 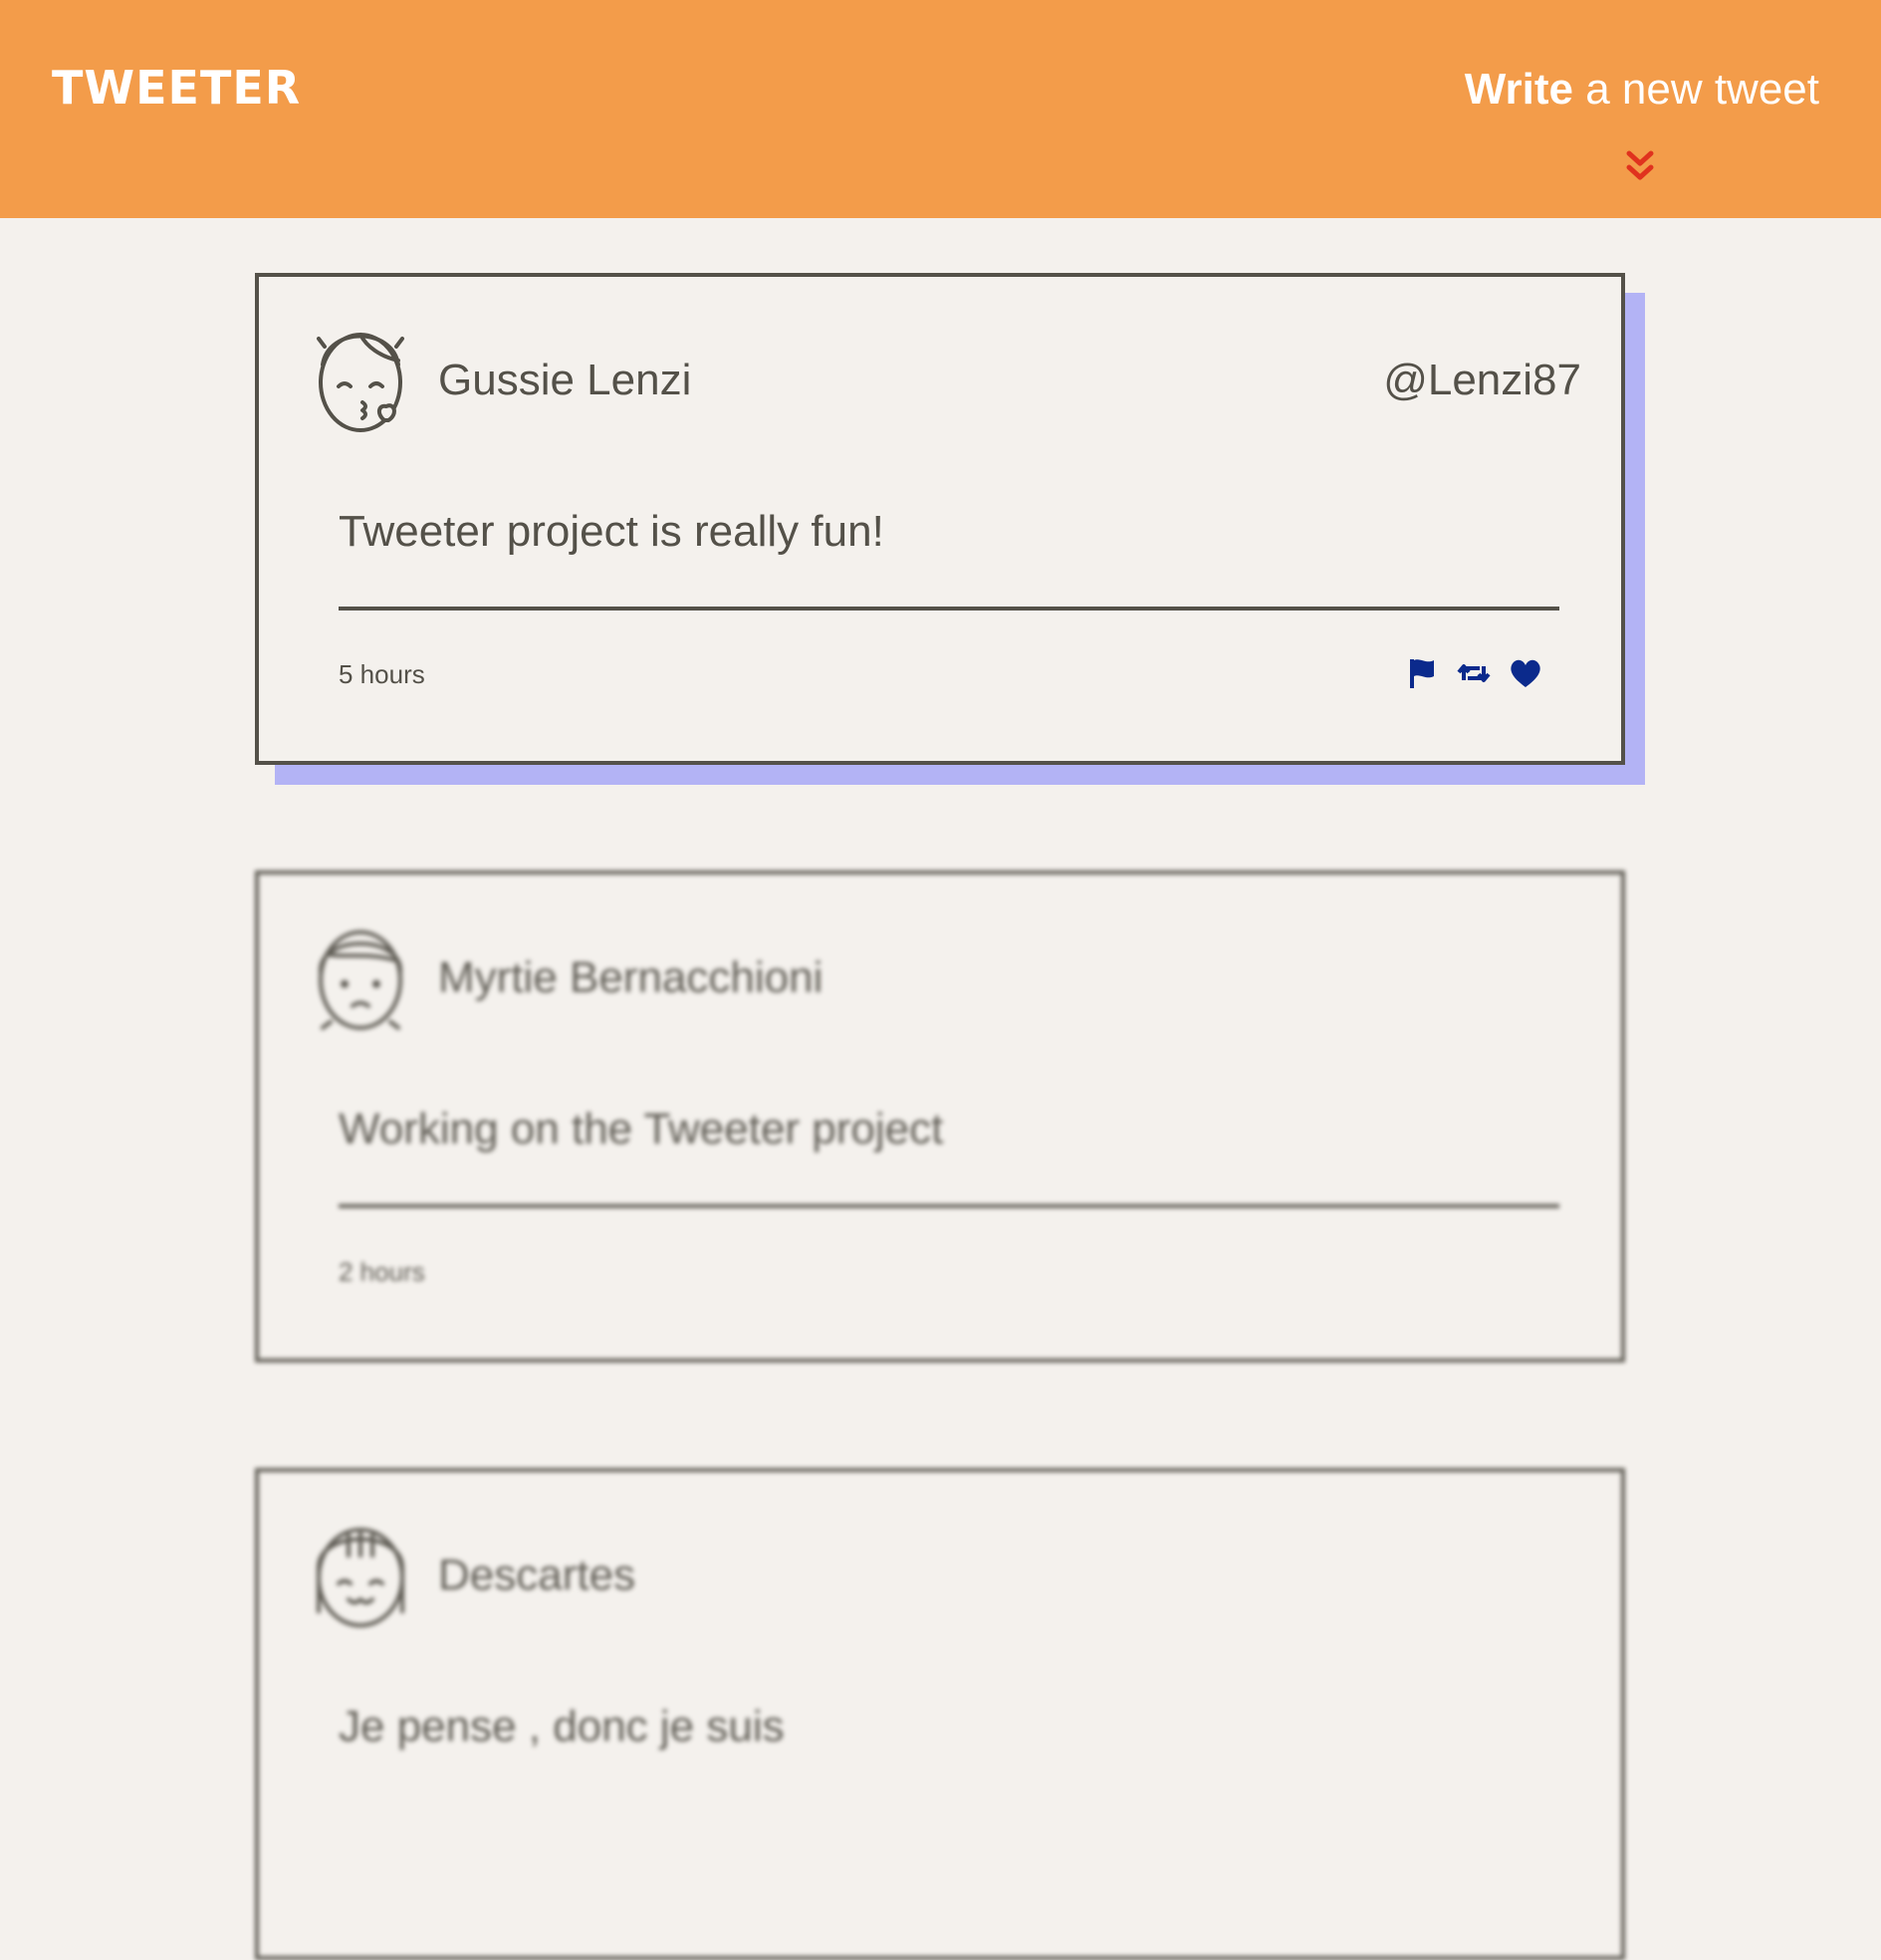 I want to click on heart-icon, so click(x=1525, y=673).